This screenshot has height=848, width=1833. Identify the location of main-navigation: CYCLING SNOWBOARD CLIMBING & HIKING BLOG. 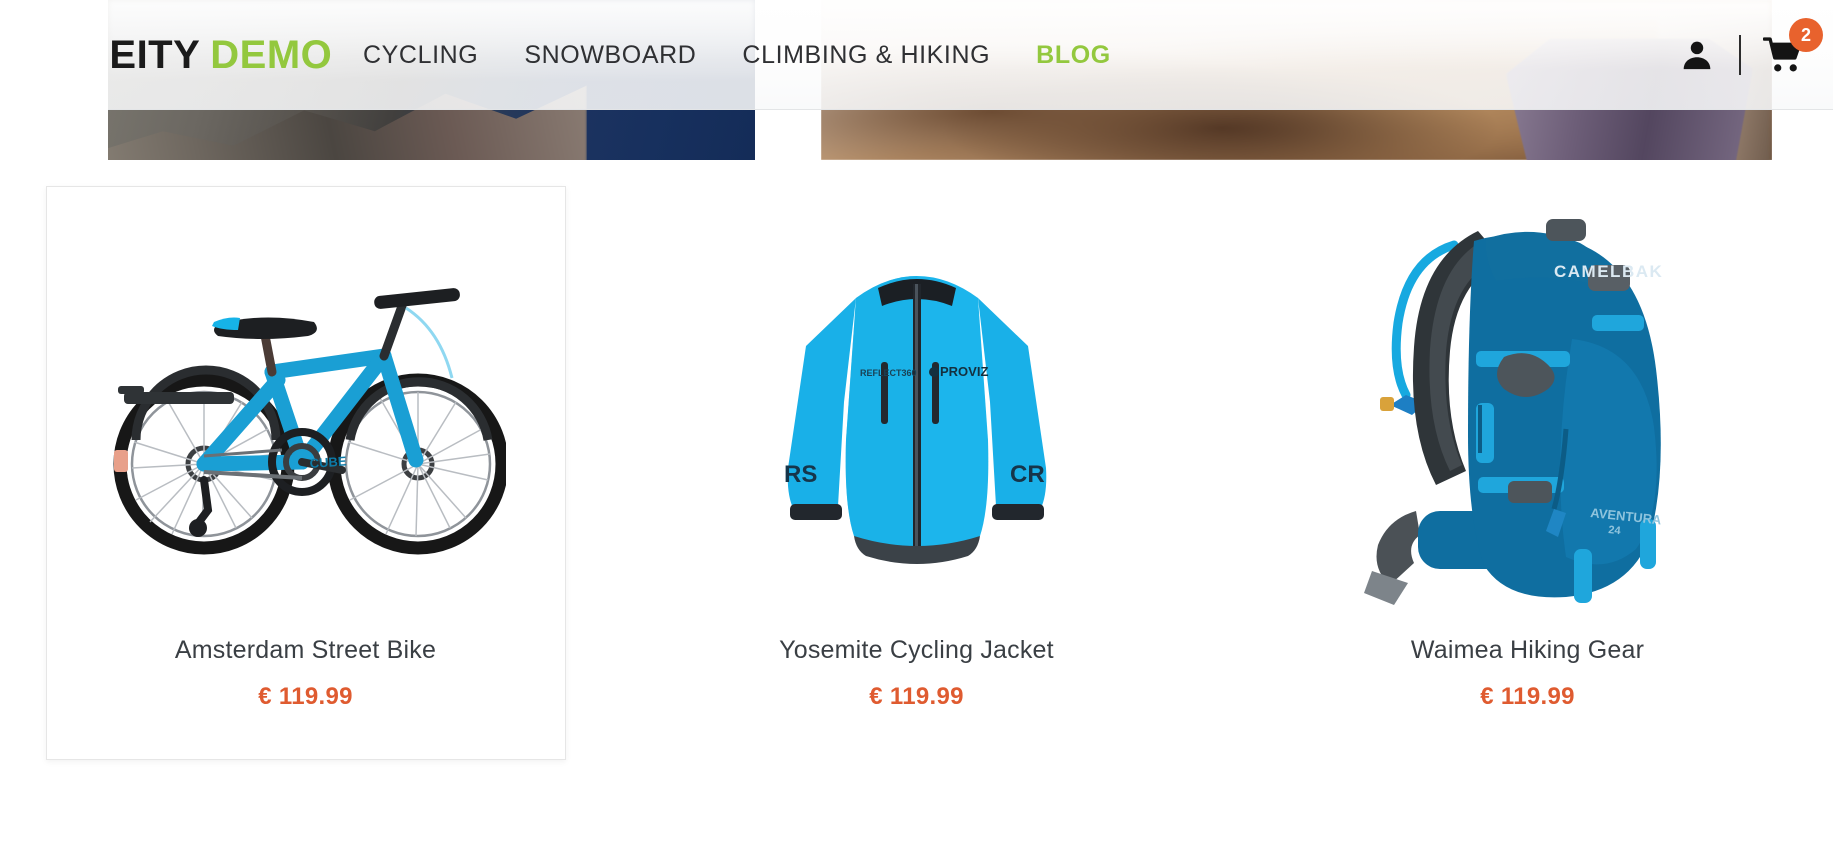
(737, 55).